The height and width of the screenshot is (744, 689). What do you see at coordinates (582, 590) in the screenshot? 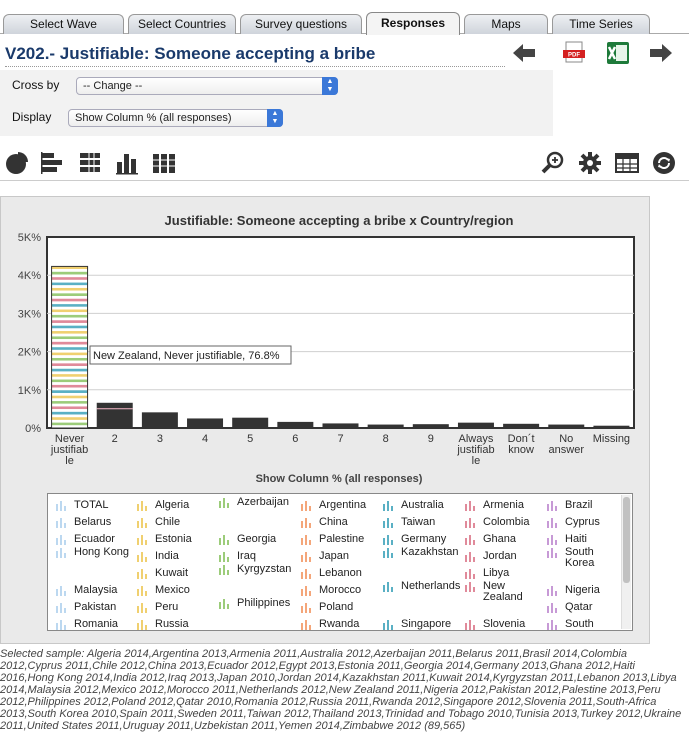
I see `legend-label: Nigeria` at bounding box center [582, 590].